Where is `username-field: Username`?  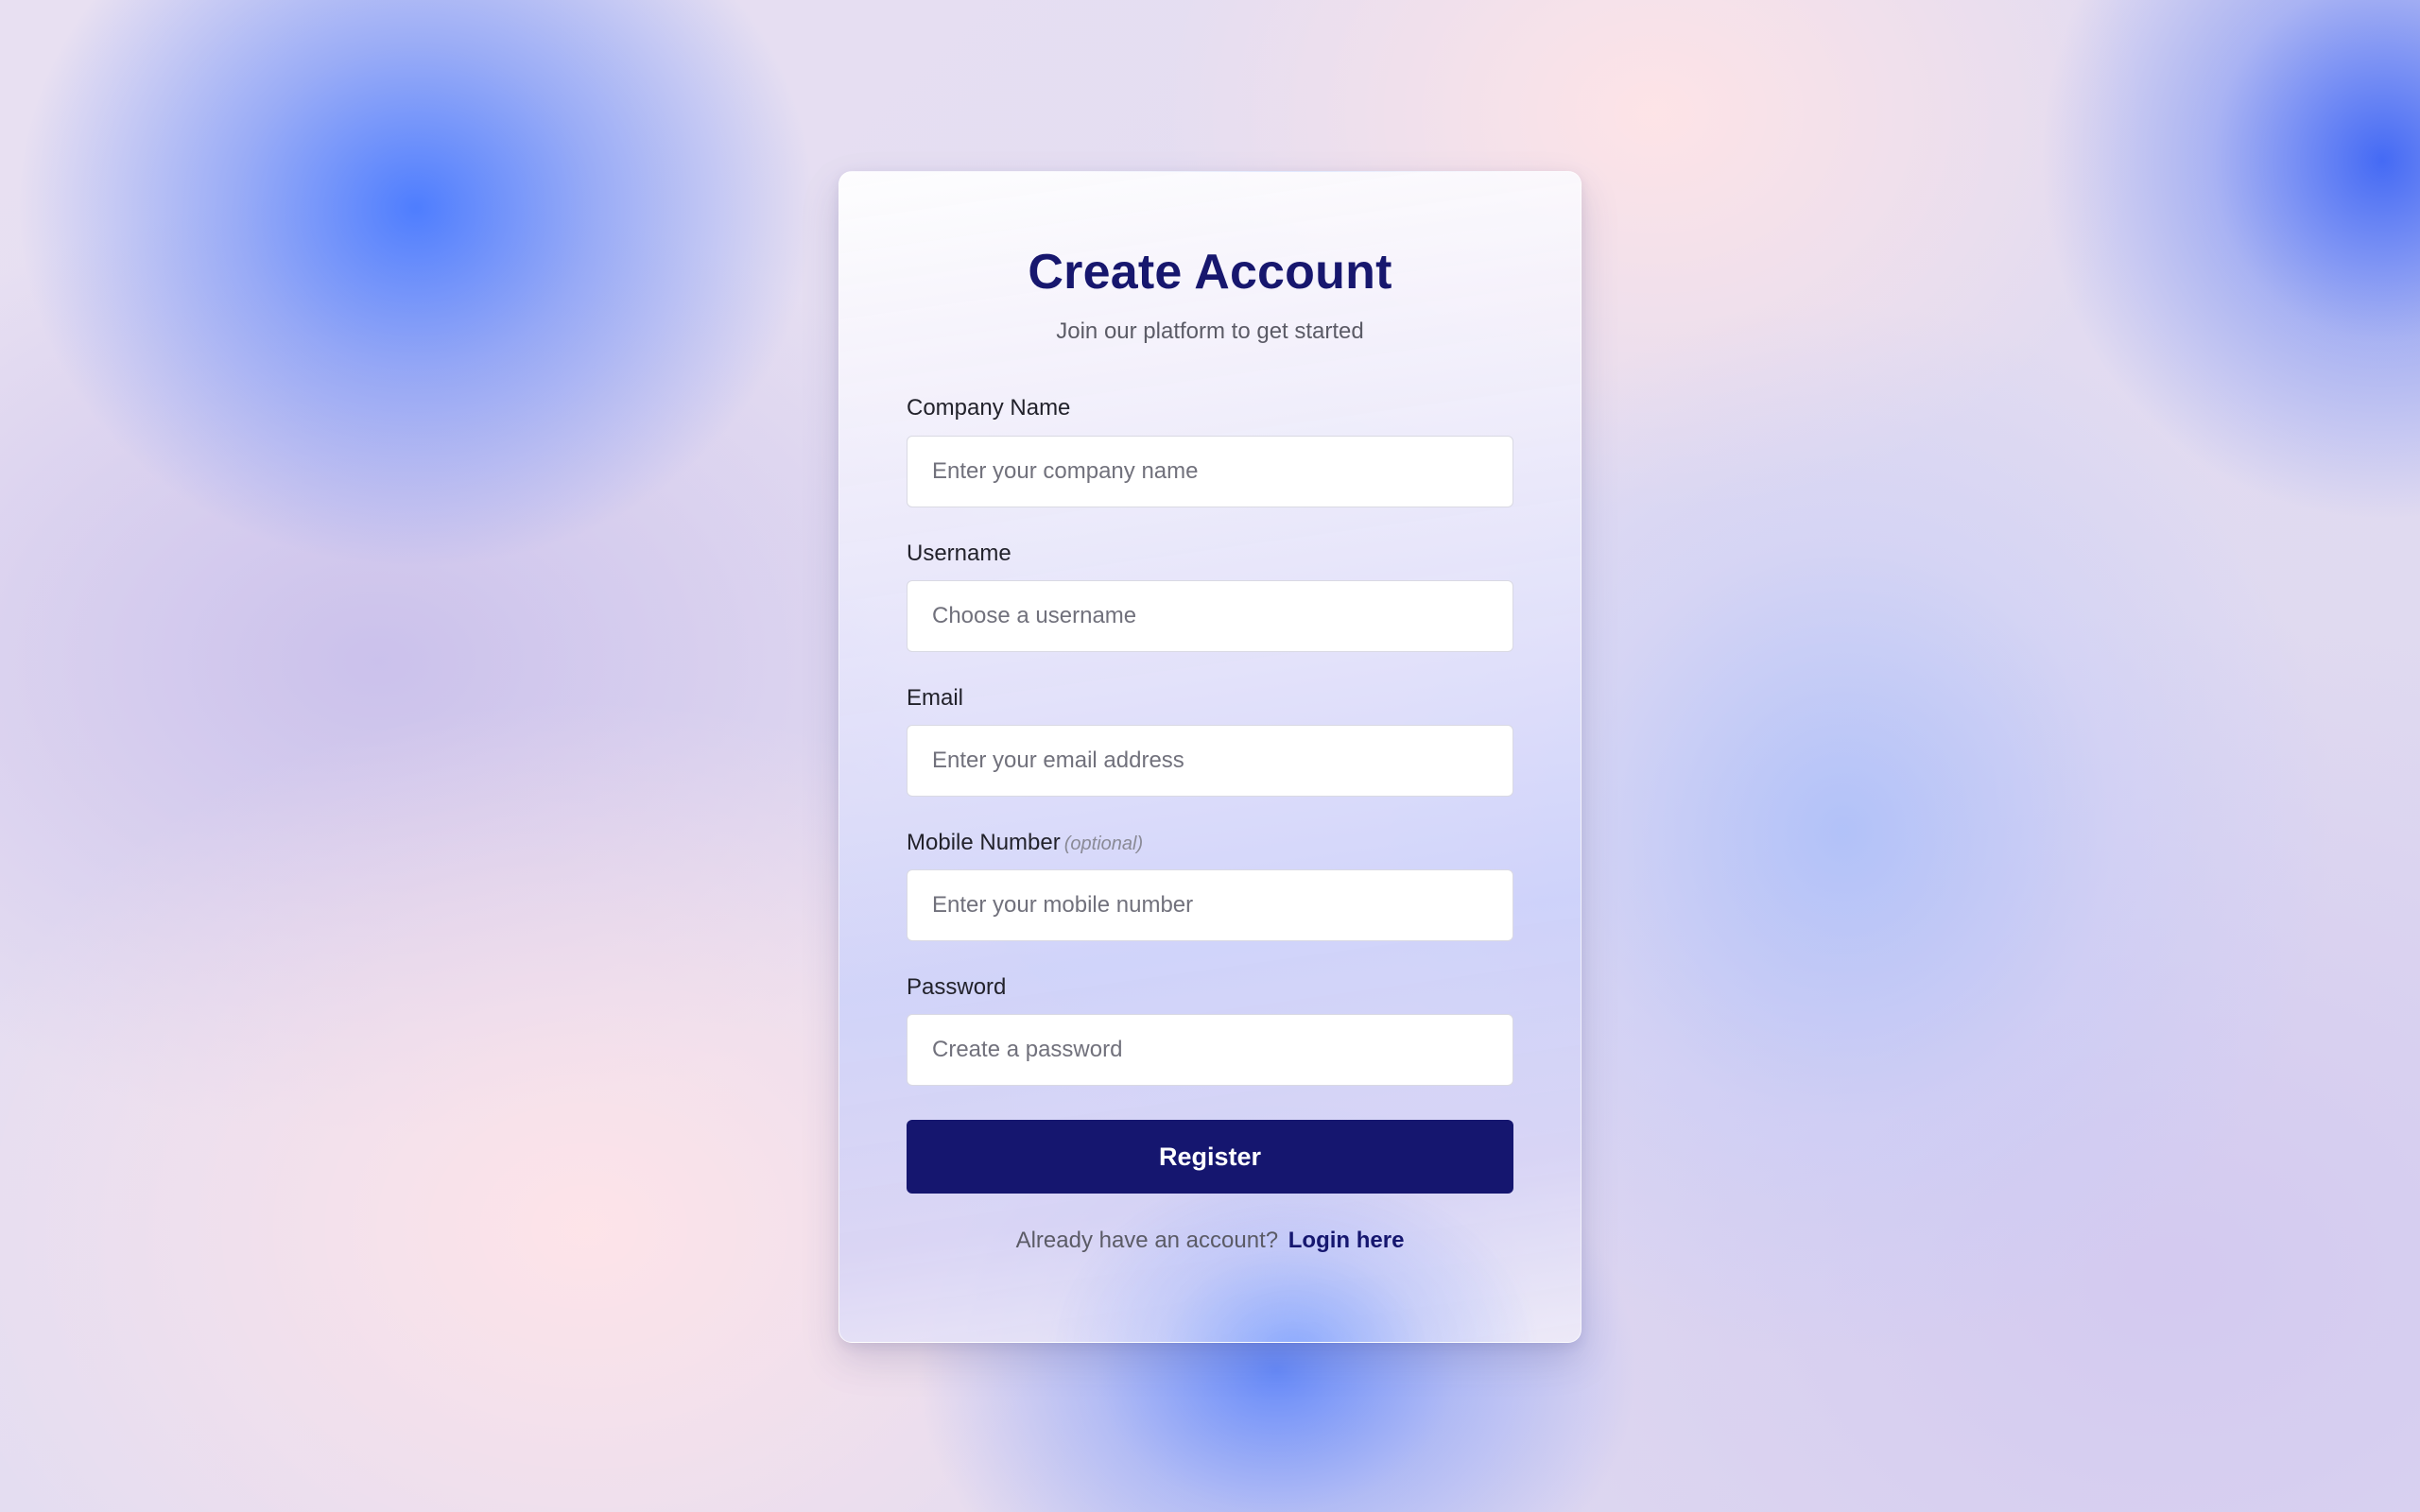
username-field: Username is located at coordinates (1210, 595).